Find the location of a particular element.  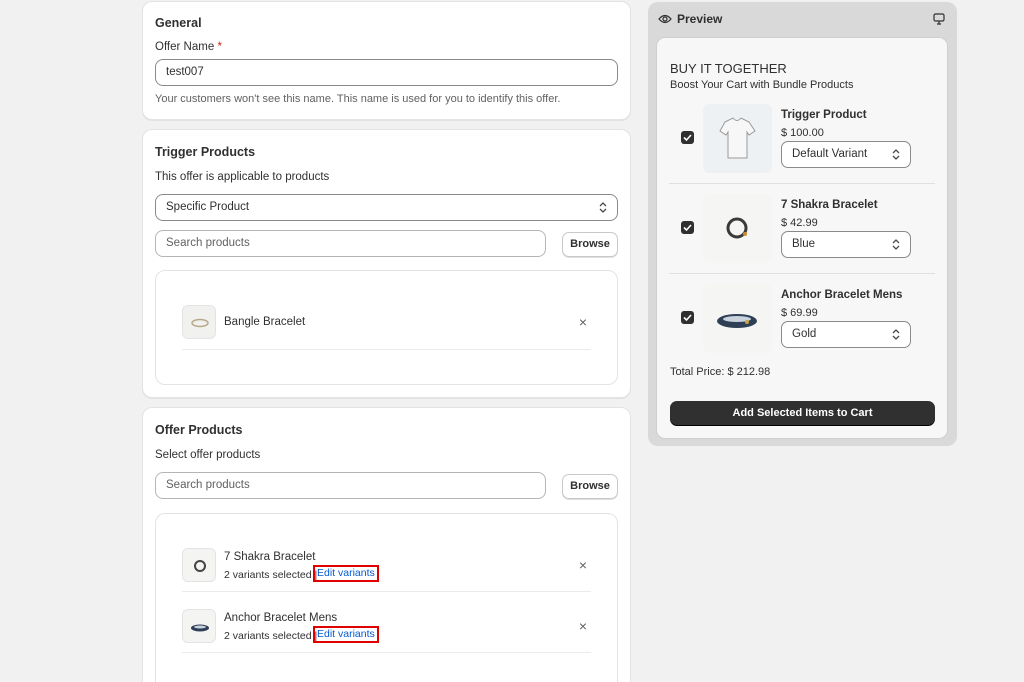

trigger-browse-button: Browse is located at coordinates (590, 244).